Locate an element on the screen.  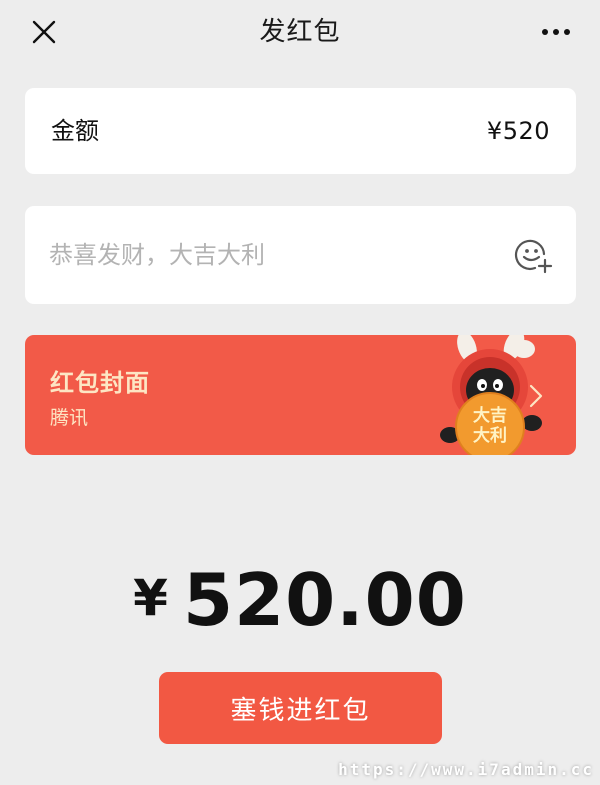
cover-title: 红包封面 is located at coordinates (100, 383).